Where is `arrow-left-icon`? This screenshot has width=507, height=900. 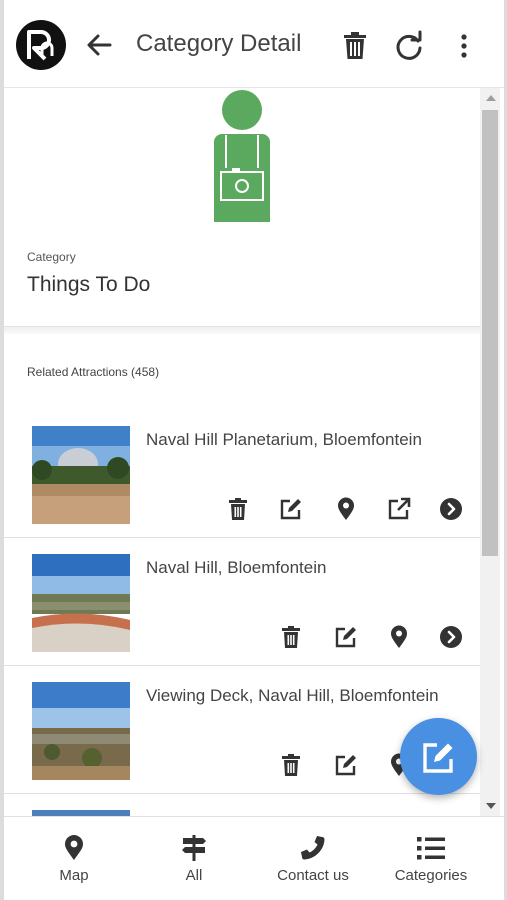 arrow-left-icon is located at coordinates (99, 45).